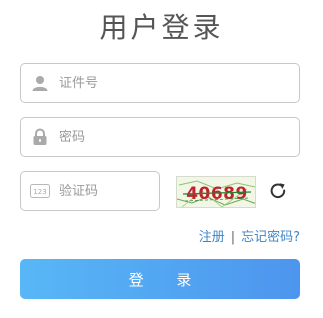 Image resolution: width=323 pixels, height=318 pixels. I want to click on refresh-icon, so click(278, 193).